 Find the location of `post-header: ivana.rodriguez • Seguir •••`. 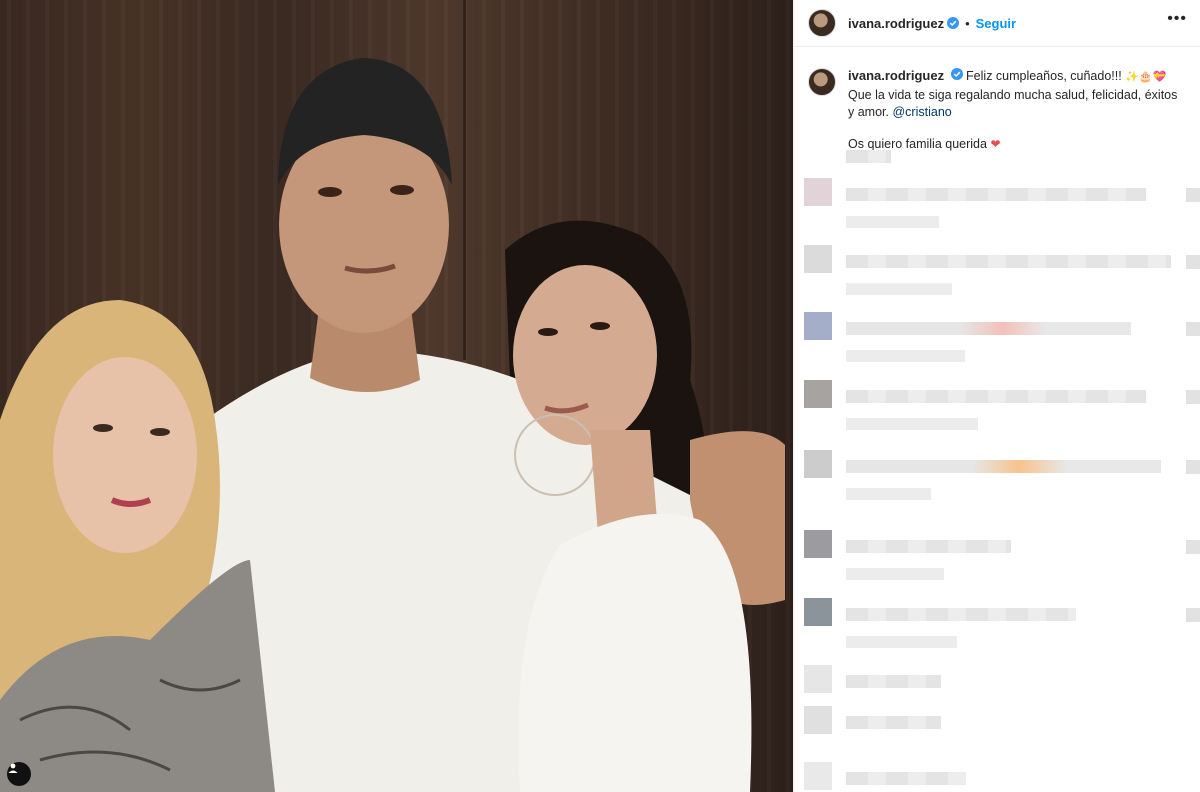

post-header: ivana.rodriguez • Seguir ••• is located at coordinates (997, 23).